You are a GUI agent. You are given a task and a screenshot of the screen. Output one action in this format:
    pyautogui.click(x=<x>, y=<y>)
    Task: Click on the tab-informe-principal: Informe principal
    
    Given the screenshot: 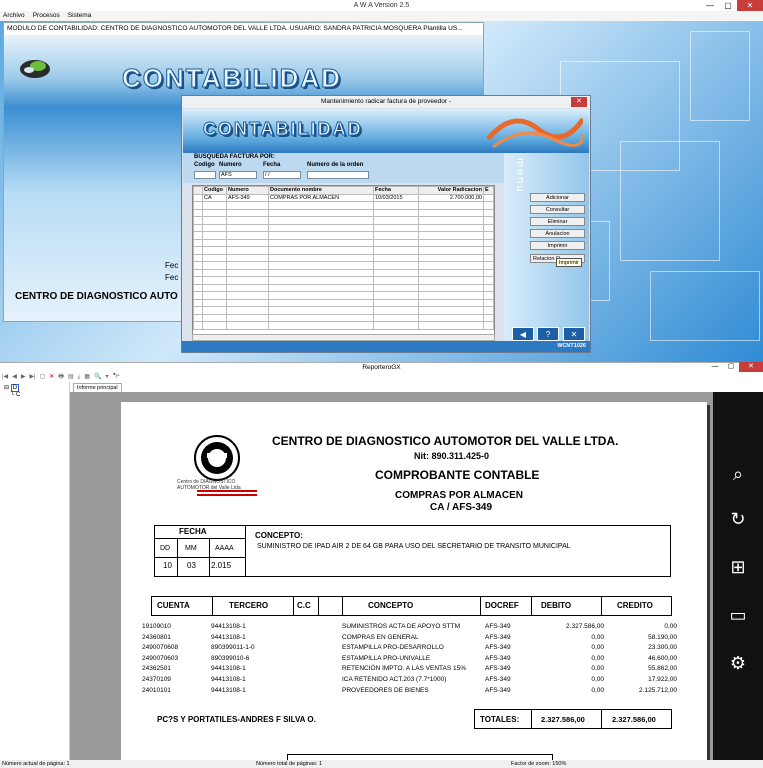 What is the action you would take?
    pyautogui.click(x=97, y=387)
    